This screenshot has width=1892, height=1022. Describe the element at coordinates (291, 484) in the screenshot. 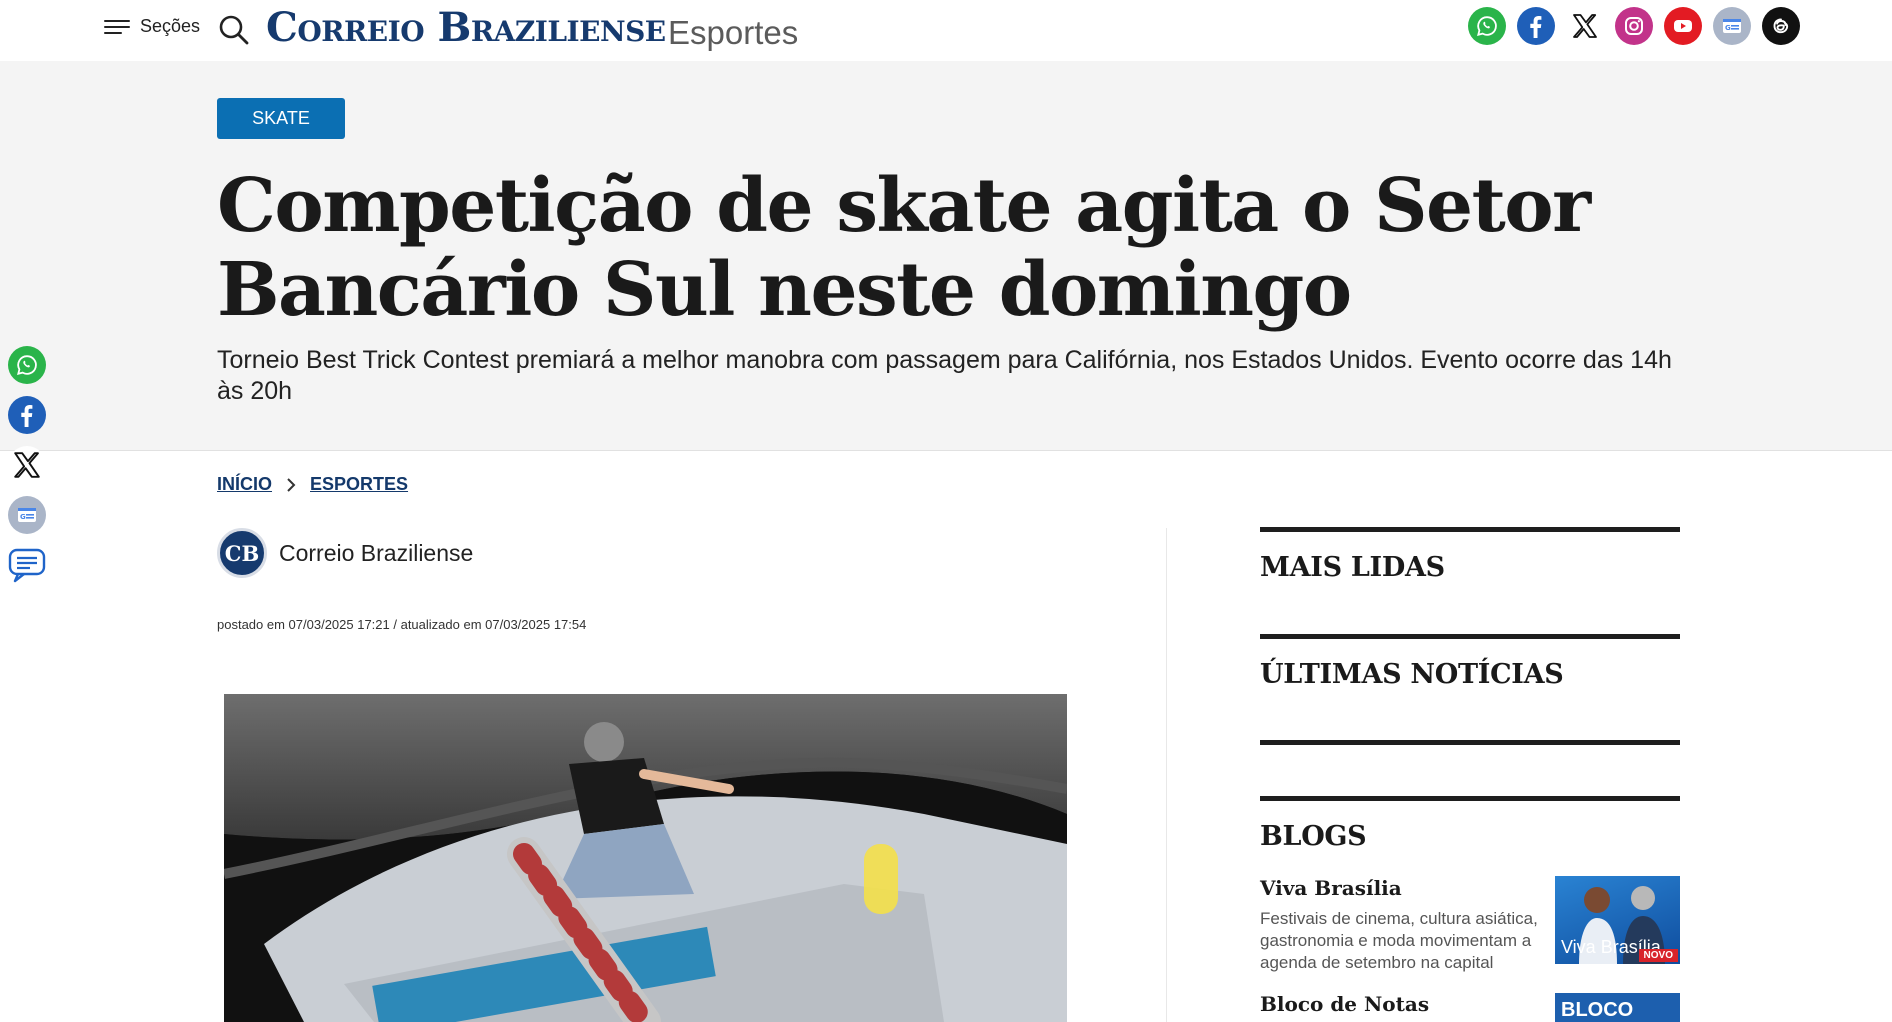

I see `chevron-right-icon` at that location.